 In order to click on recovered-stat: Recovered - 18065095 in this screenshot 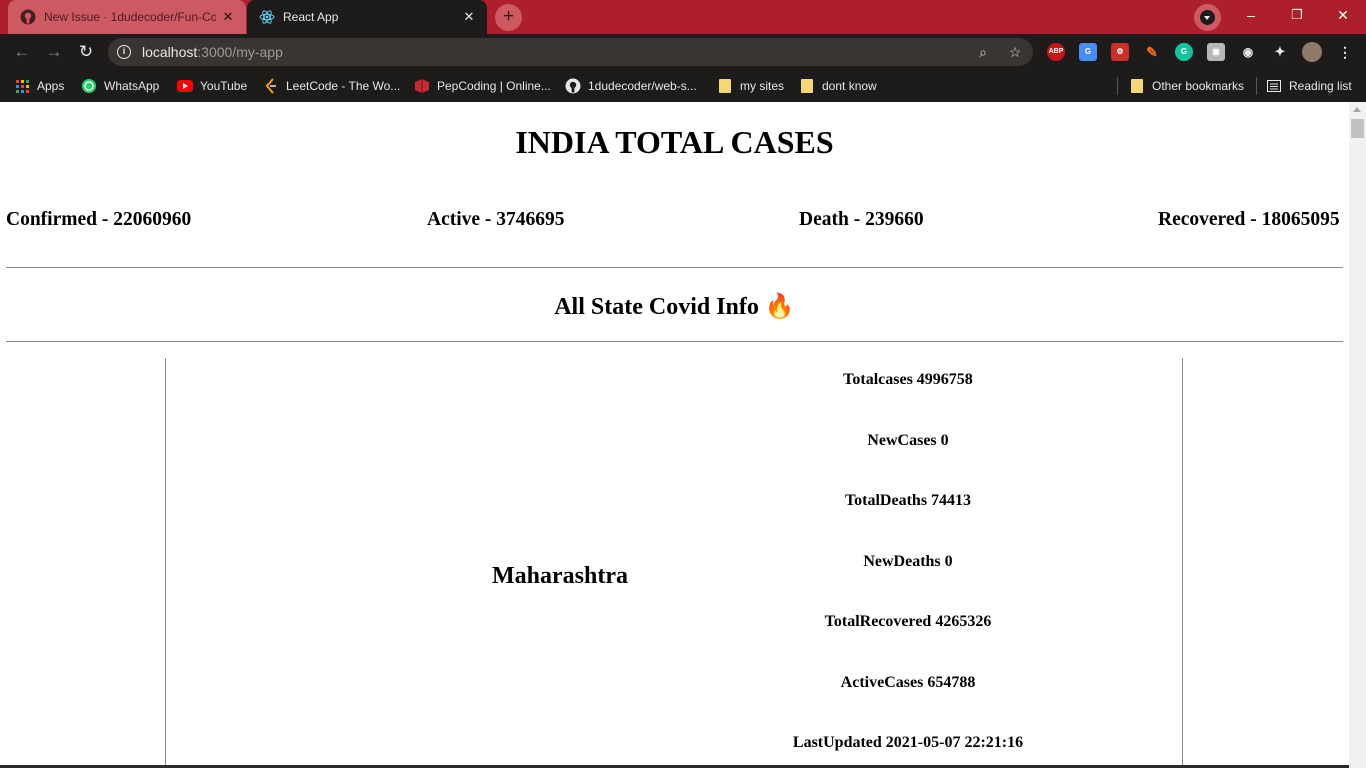, I will do `click(1249, 219)`.